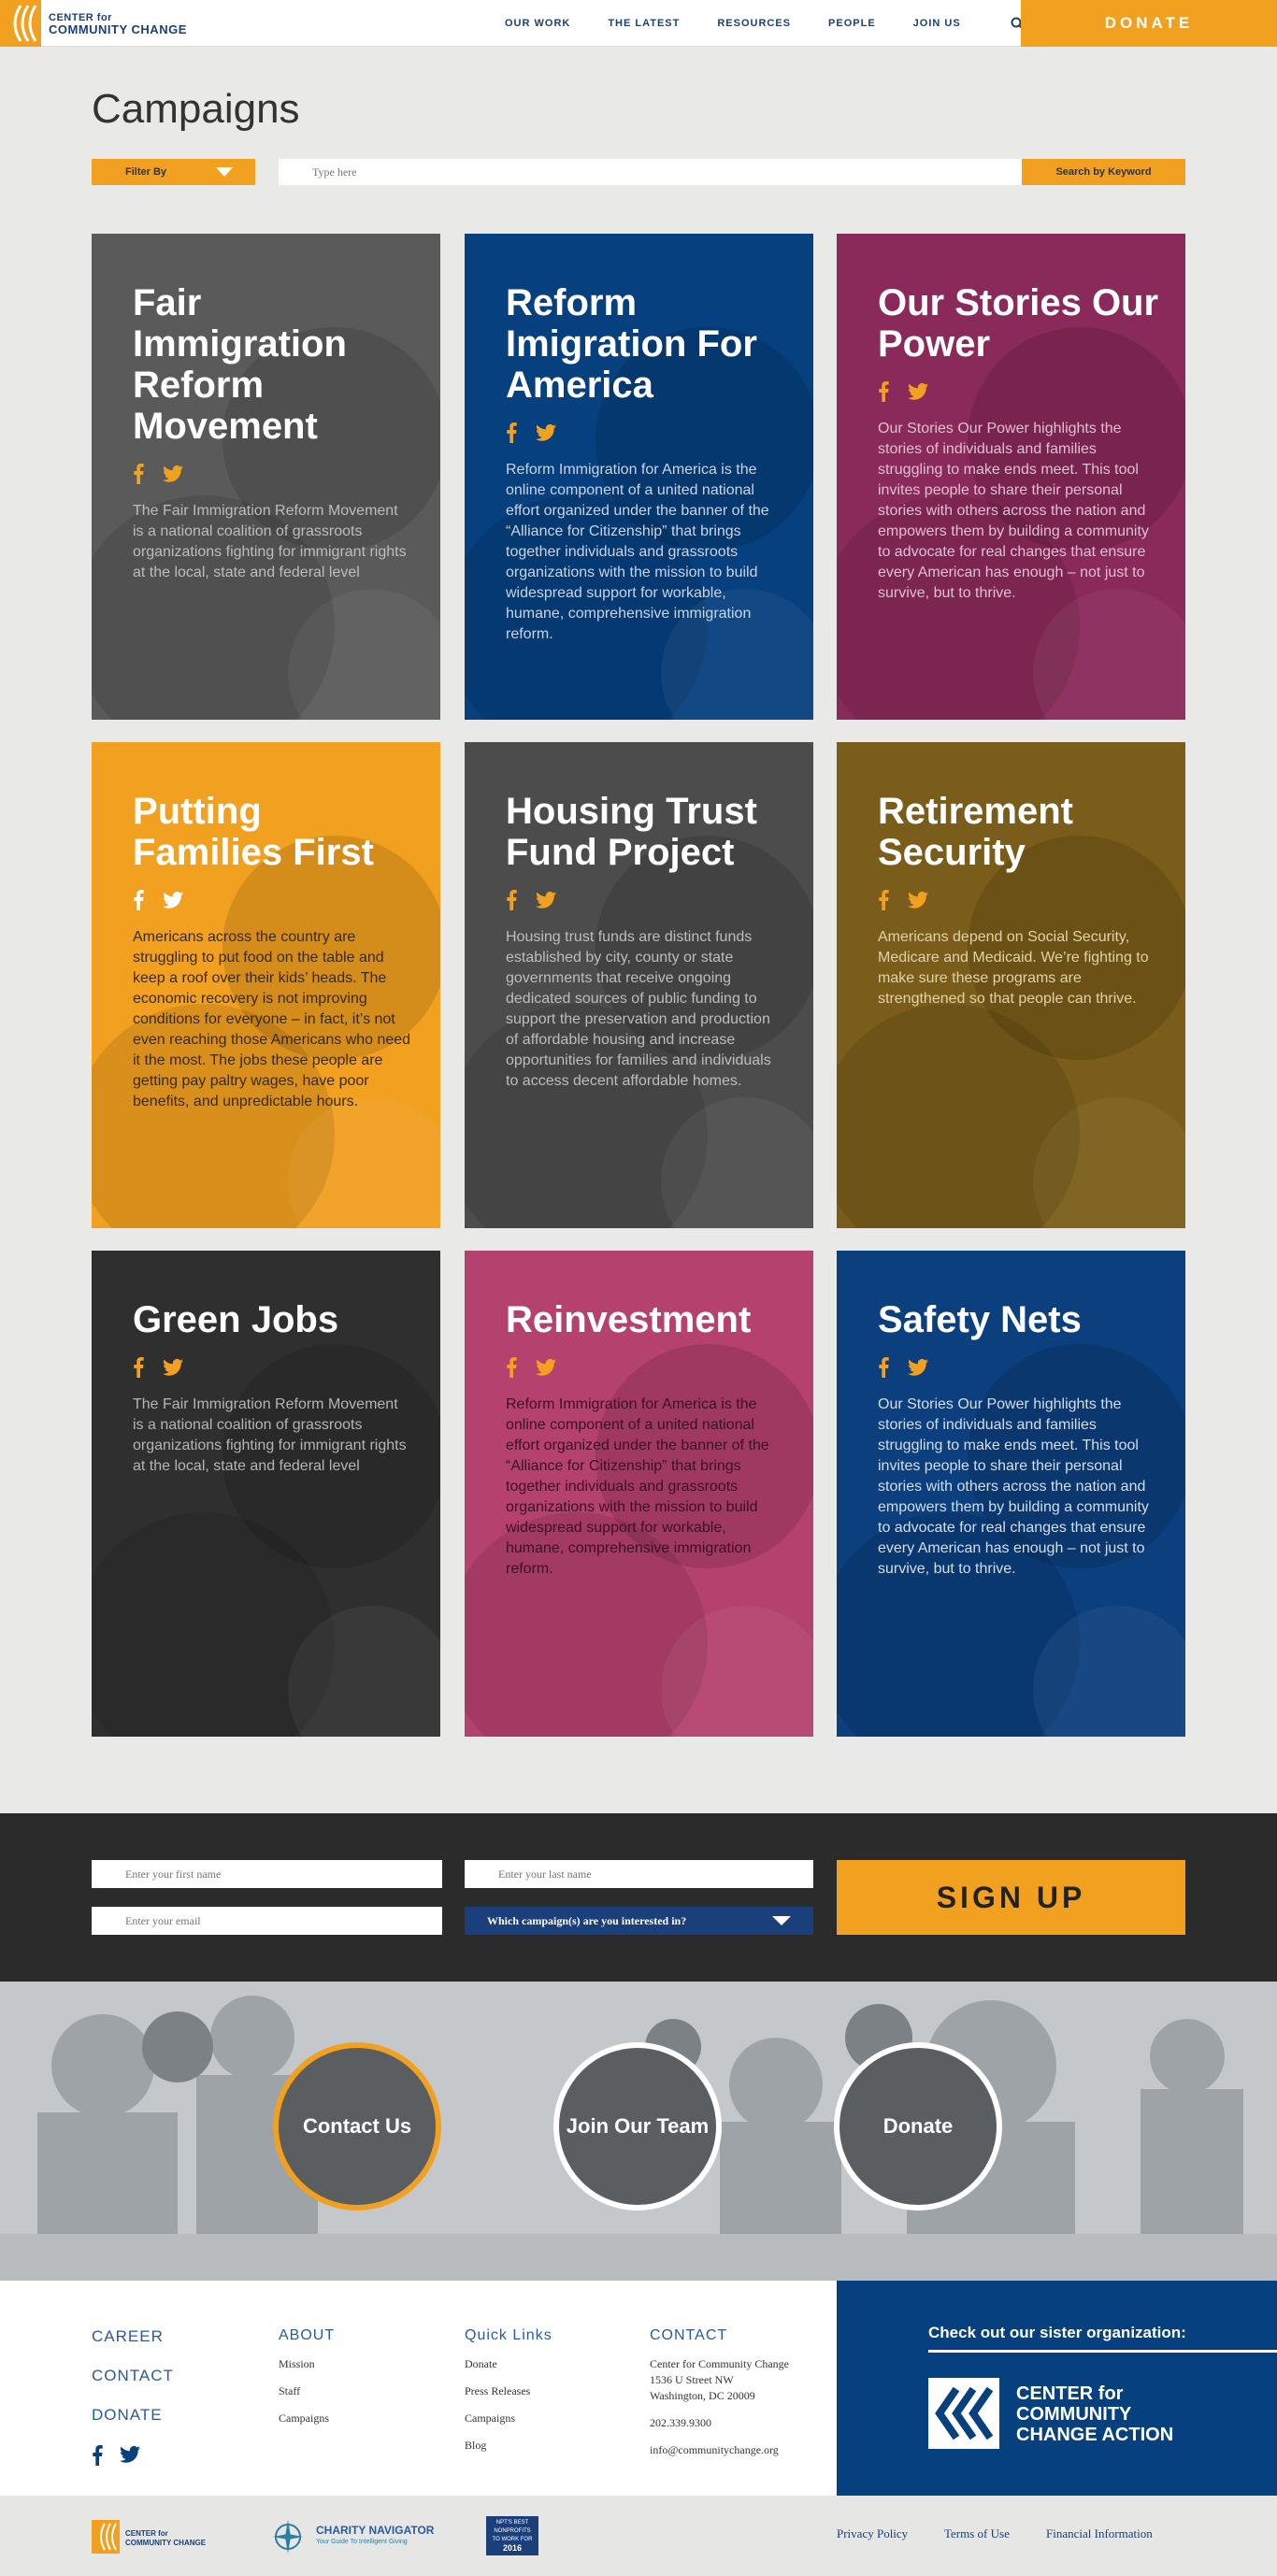 The width and height of the screenshot is (1277, 2576). What do you see at coordinates (720, 2450) in the screenshot?
I see `footer-email-link: info@communitychange.org` at bounding box center [720, 2450].